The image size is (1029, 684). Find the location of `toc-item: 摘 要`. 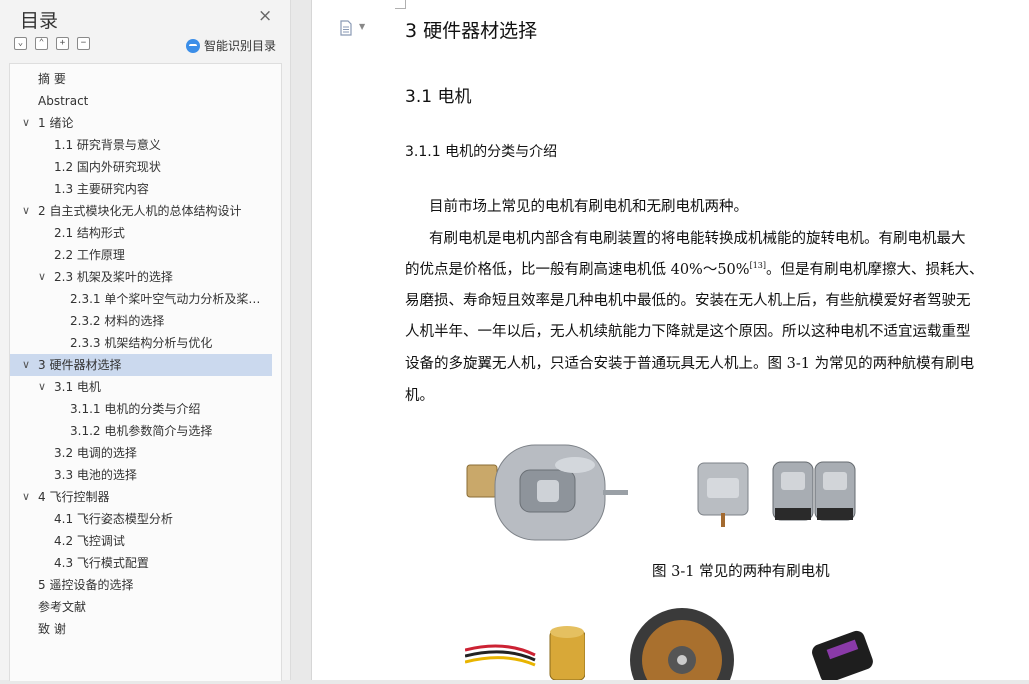

toc-item: 摘 要 is located at coordinates (145, 79).